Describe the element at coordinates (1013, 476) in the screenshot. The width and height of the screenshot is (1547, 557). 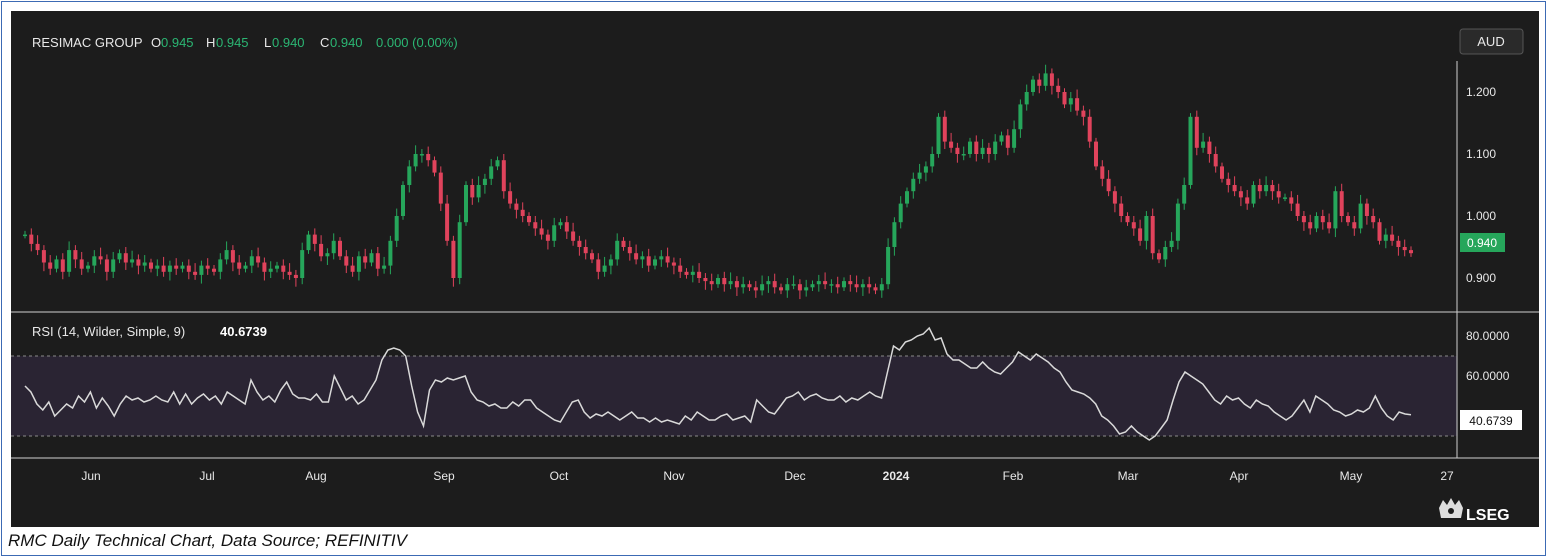
I see `time-tick-label: Feb` at that location.